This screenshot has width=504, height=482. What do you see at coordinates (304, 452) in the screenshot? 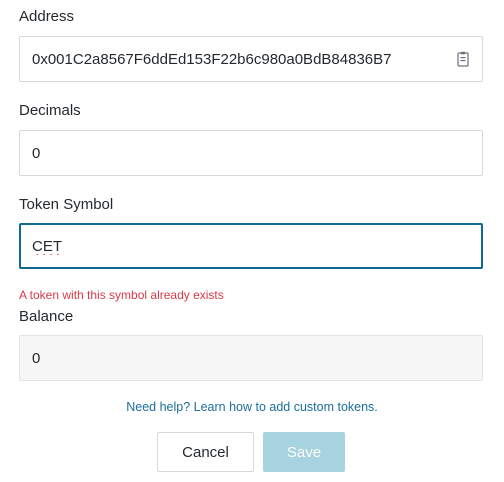
I see `save-button: Save` at bounding box center [304, 452].